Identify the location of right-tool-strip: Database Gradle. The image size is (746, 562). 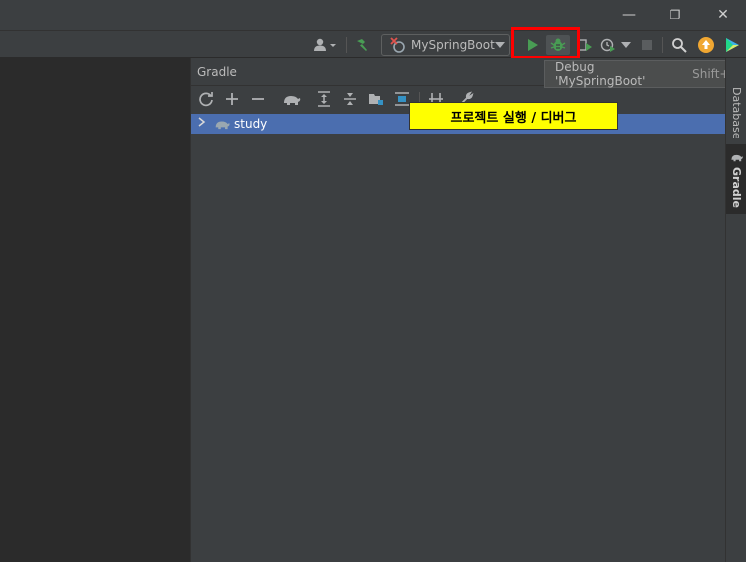
(735, 310).